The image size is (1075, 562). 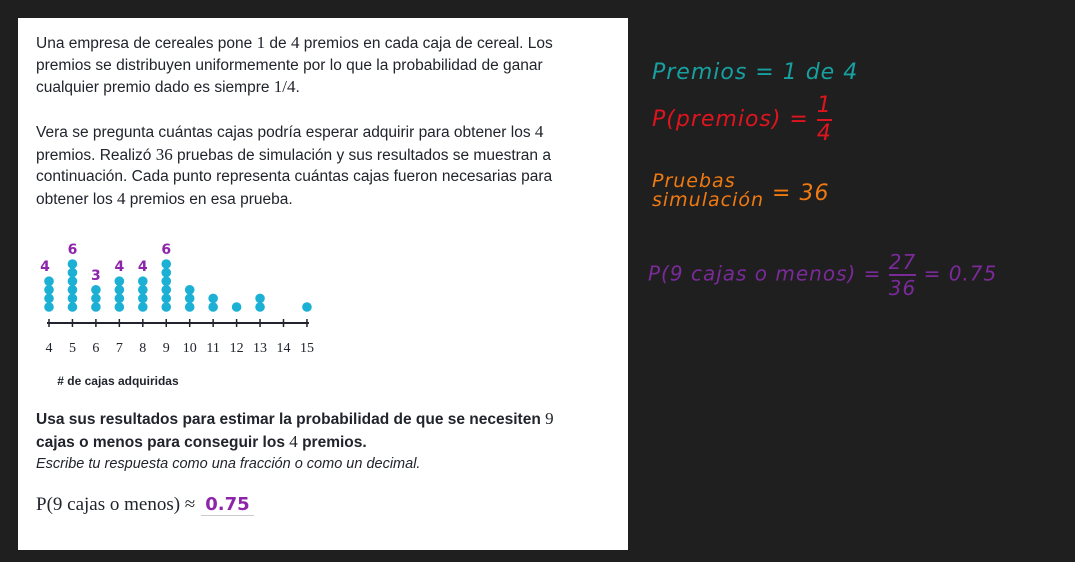 What do you see at coordinates (284, 86) in the screenshot?
I see `math: 1/4` at bounding box center [284, 86].